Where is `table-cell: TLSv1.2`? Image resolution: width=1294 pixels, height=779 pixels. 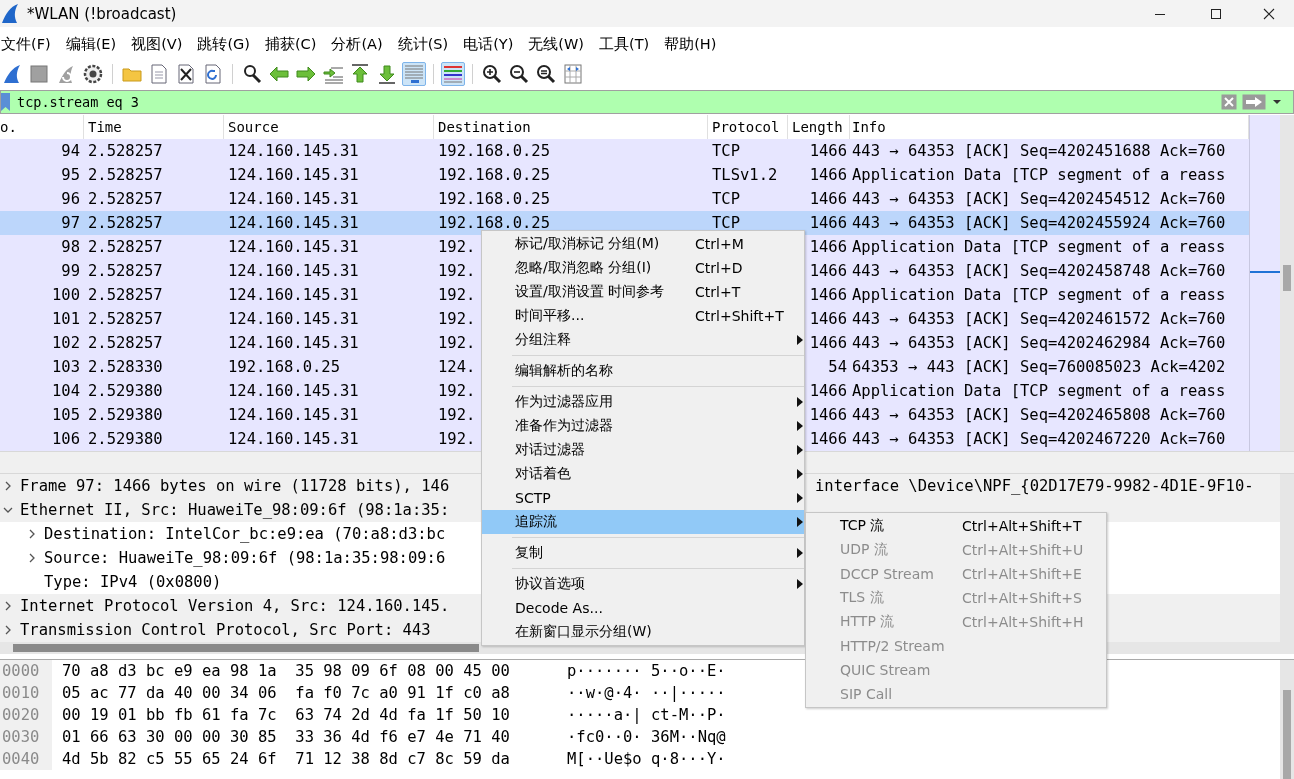
table-cell: TLSv1.2 is located at coordinates (745, 175).